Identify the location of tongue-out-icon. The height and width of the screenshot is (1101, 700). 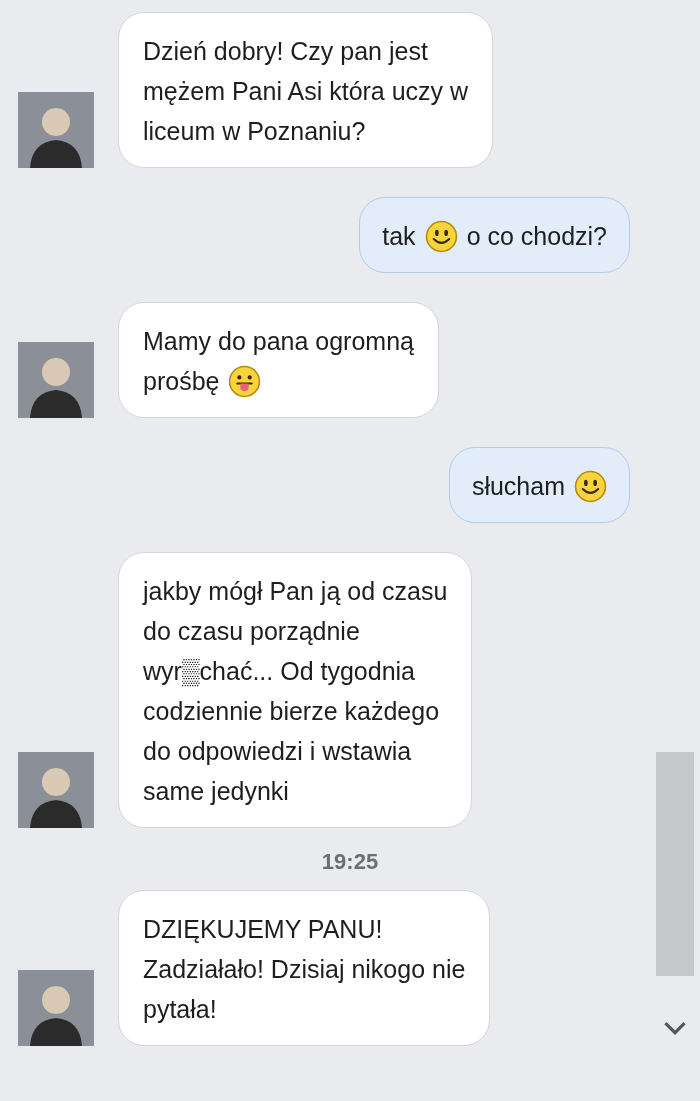
(245, 381).